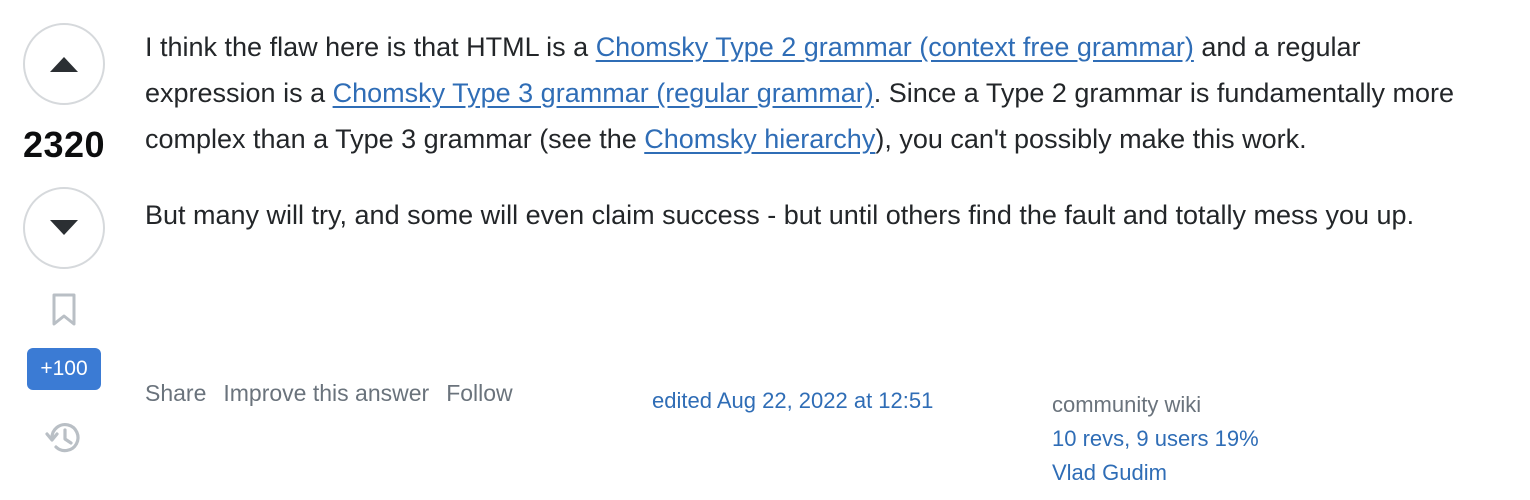 This screenshot has height=500, width=1530. I want to click on triangle-down-icon, so click(64, 227).